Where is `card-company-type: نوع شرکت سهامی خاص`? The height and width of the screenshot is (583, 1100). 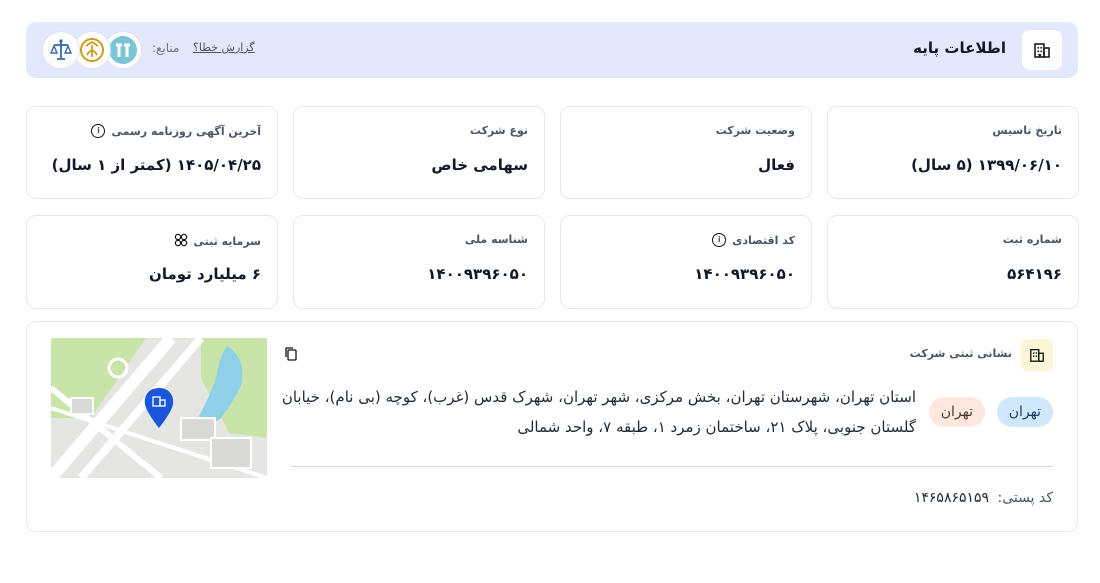 card-company-type: نوع شرکت سهامی خاص is located at coordinates (419, 152).